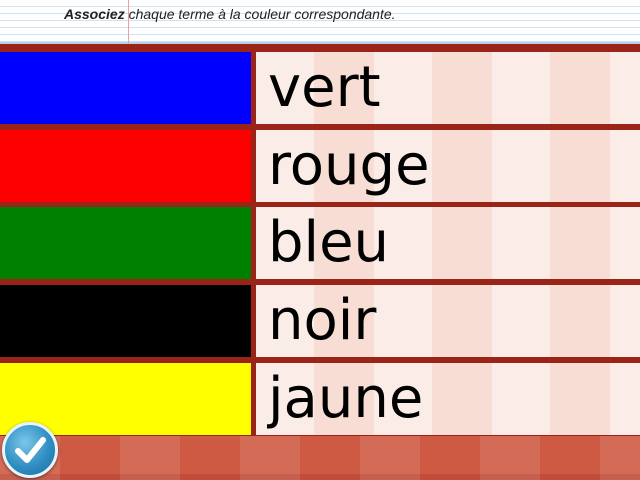 The height and width of the screenshot is (480, 640). What do you see at coordinates (94, 14) in the screenshot?
I see `instruction-emphasis: Associez` at bounding box center [94, 14].